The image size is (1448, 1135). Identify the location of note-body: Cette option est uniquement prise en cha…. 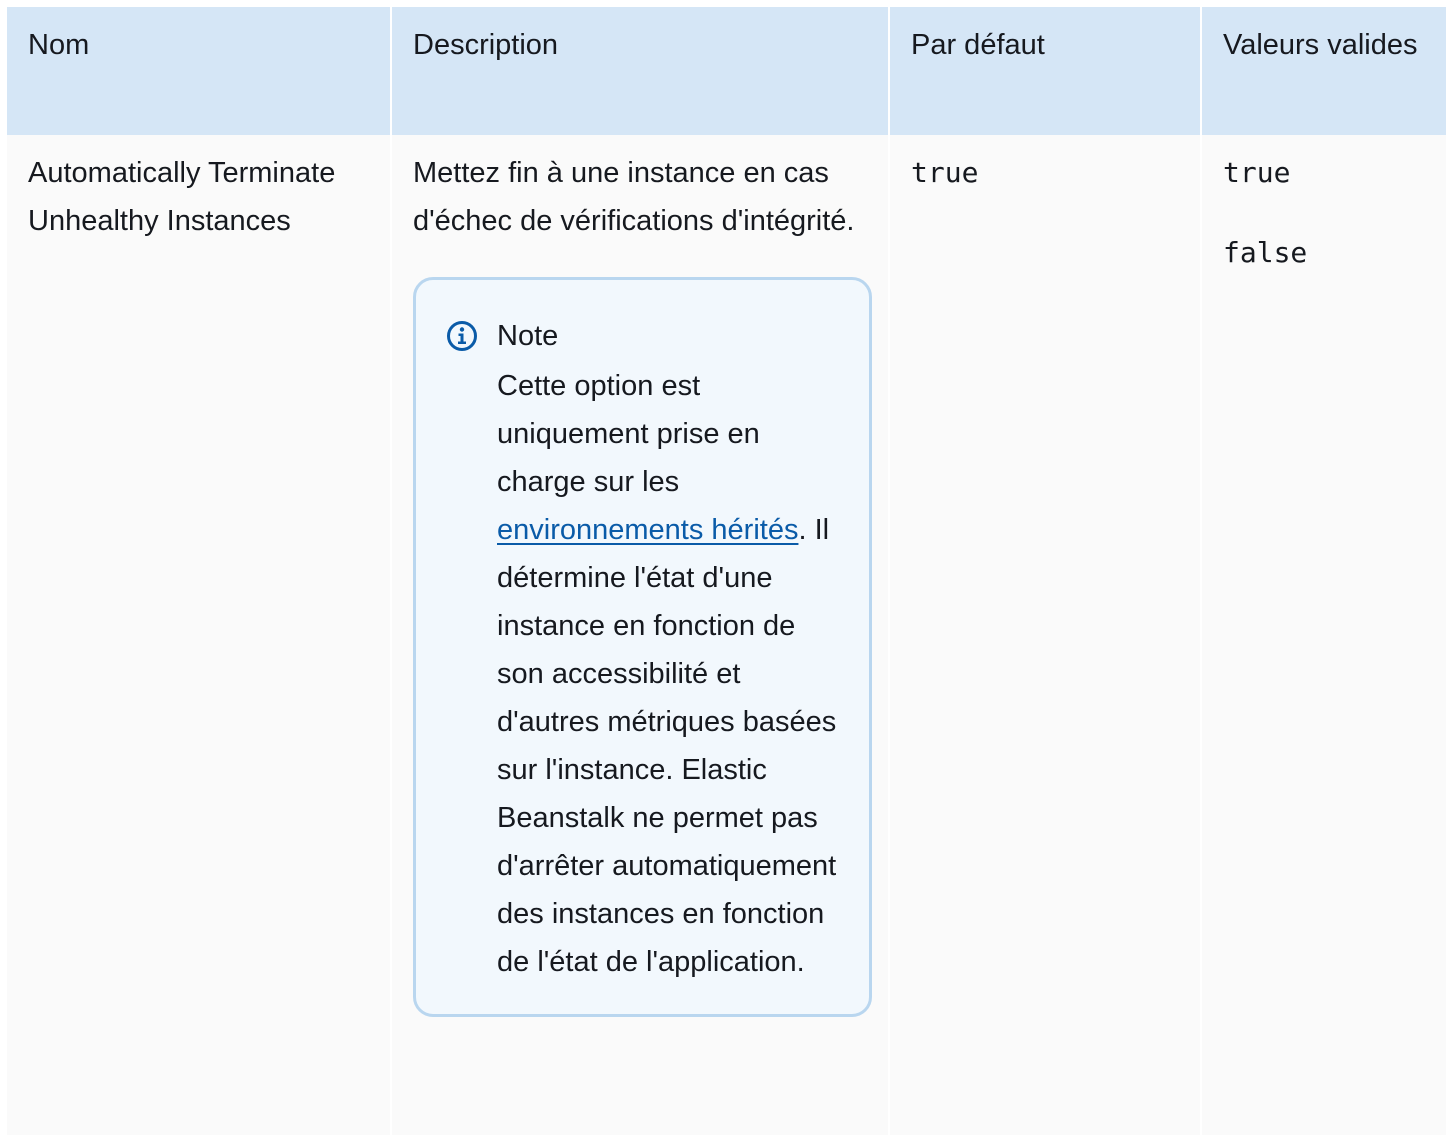
(673, 674).